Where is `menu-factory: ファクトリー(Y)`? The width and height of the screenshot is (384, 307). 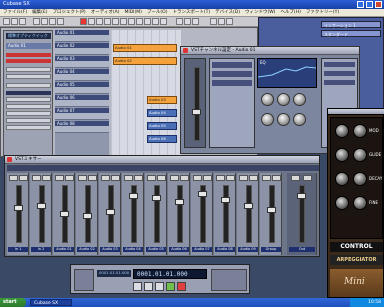
menu-factory: ファクトリー(Y) is located at coordinates (322, 13).